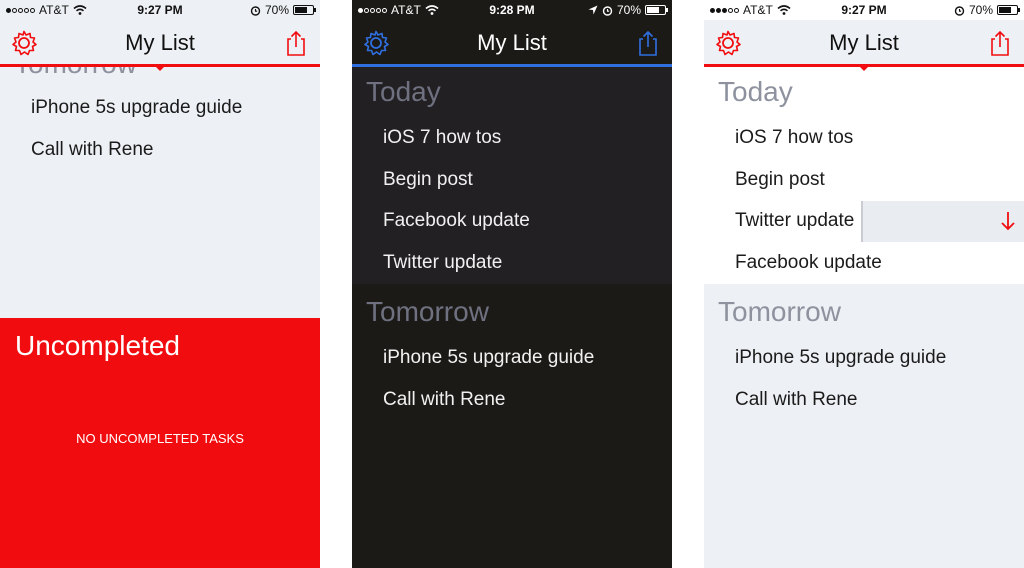 The width and height of the screenshot is (1024, 568). What do you see at coordinates (160, 438) in the screenshot?
I see `empty-state-text: NO UNCOMPLETED TASKS` at bounding box center [160, 438].